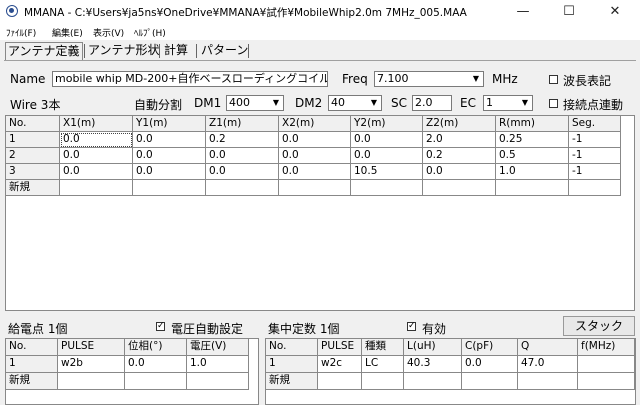 This screenshot has width=640, height=405. I want to click on menu-help: ﾍﾙﾌﾟ(H), so click(150, 32).